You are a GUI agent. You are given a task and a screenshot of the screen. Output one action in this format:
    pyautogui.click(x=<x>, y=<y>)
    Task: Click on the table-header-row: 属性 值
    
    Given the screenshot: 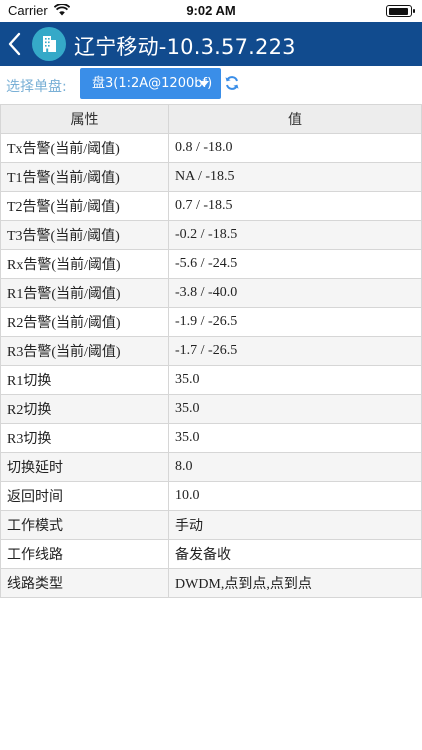 What is the action you would take?
    pyautogui.click(x=211, y=119)
    